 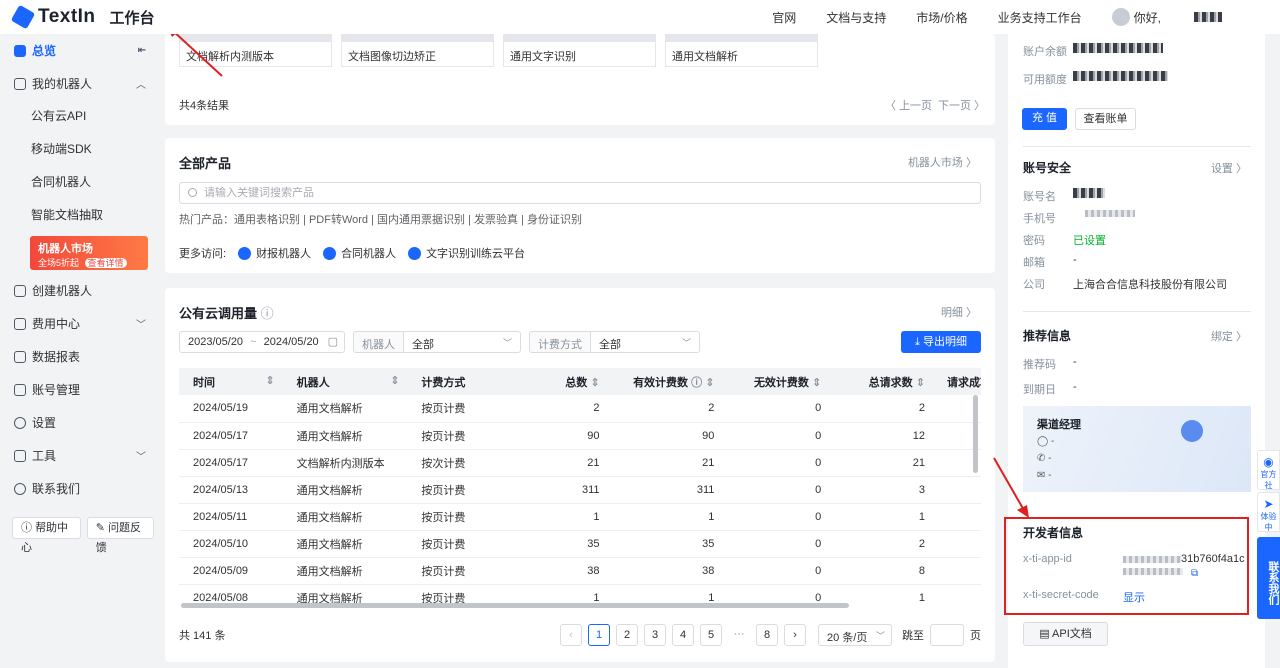 What do you see at coordinates (262, 342) in the screenshot?
I see `date-range-picker: 2023/05/20 ~ 2024/05/20 ▢` at bounding box center [262, 342].